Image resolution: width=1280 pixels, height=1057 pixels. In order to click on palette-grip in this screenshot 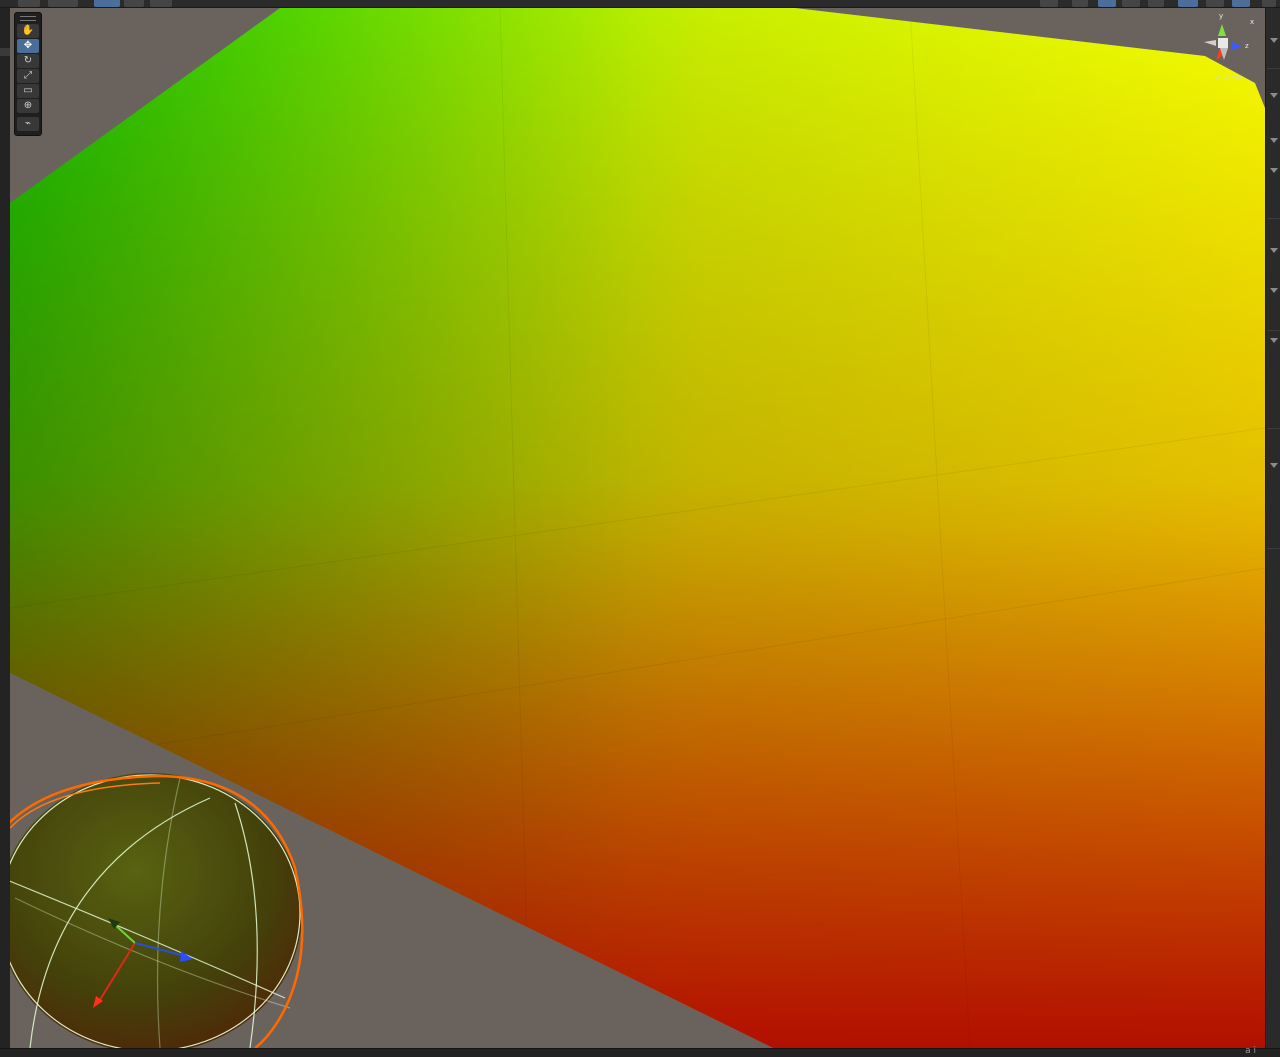, I will do `click(28, 18)`.